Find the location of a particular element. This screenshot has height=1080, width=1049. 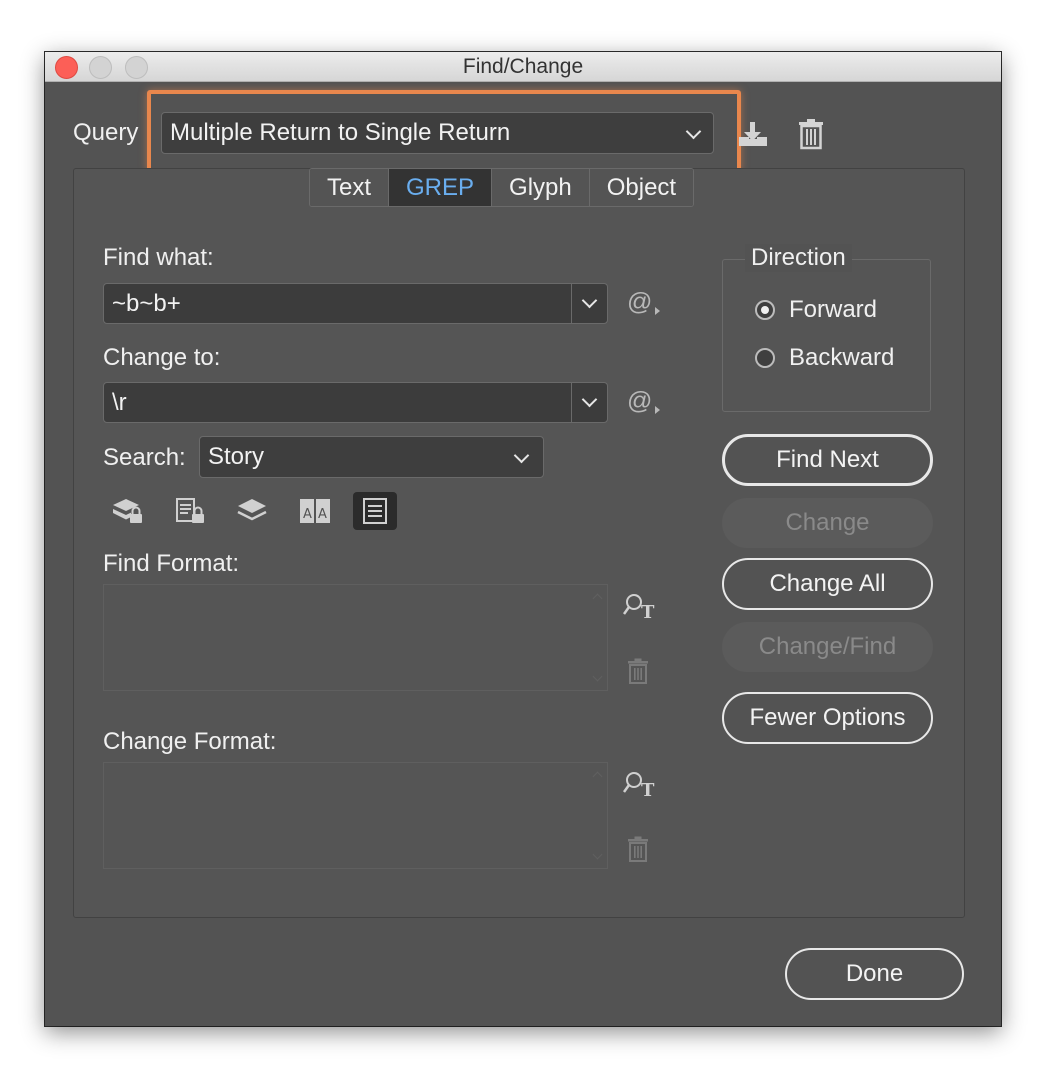

change-to-label: Change to: is located at coordinates (162, 357).